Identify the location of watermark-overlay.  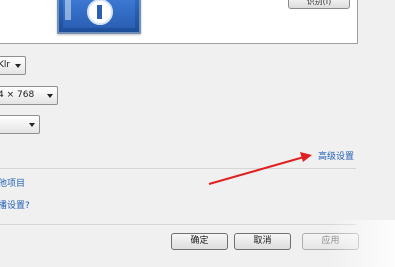
(361, 243).